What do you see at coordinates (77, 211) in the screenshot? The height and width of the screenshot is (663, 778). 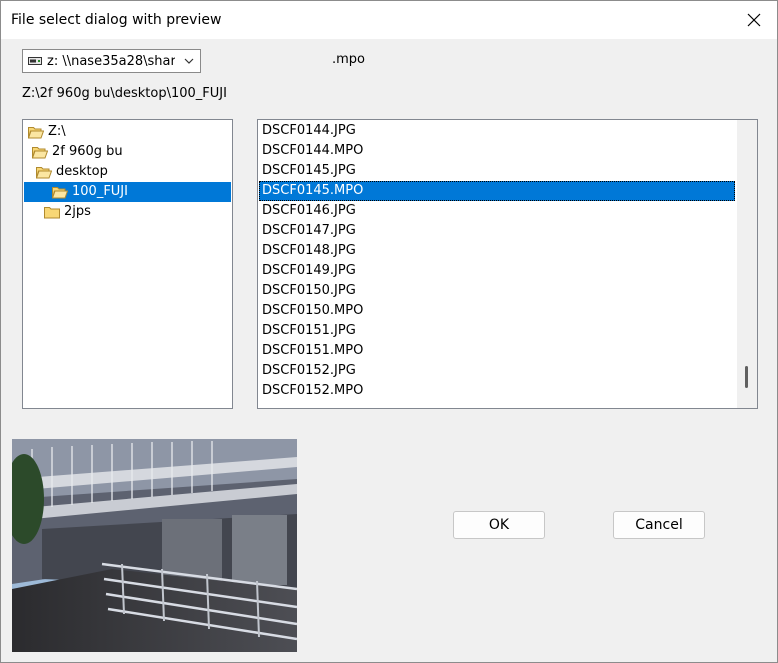 I see `folder-tree-label: 2jps` at bounding box center [77, 211].